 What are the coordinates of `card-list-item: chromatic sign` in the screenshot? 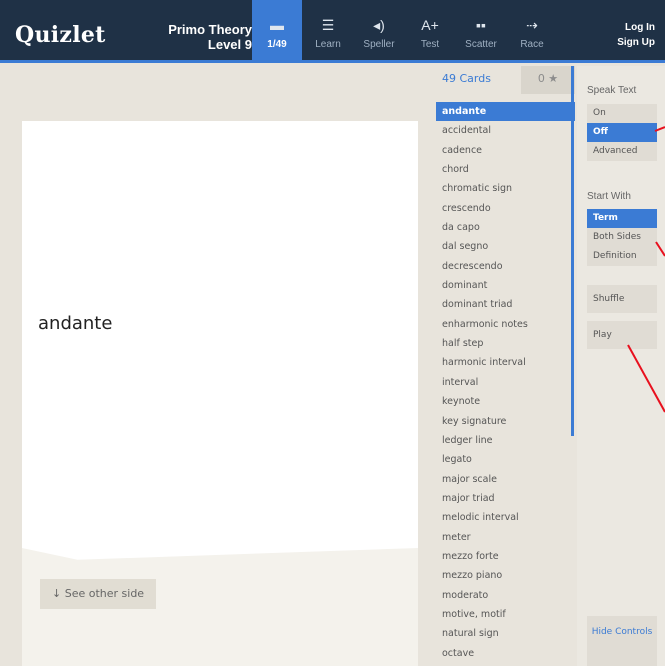 It's located at (505, 188).